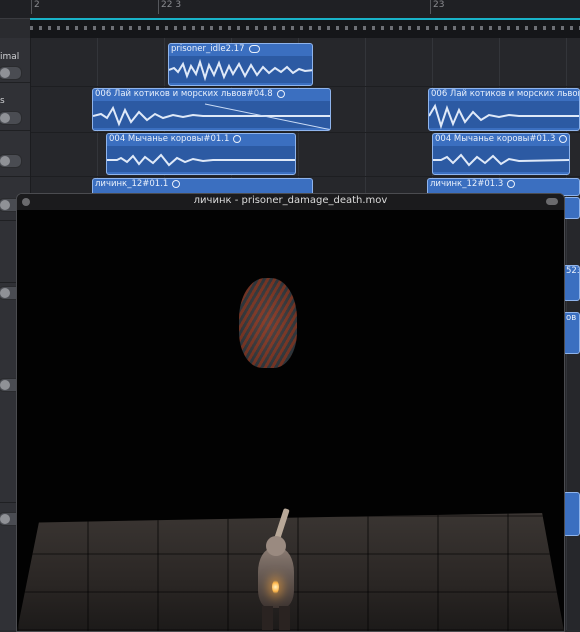 The image size is (580, 632). What do you see at coordinates (571, 333) in the screenshot?
I see `audio-region: ов` at bounding box center [571, 333].